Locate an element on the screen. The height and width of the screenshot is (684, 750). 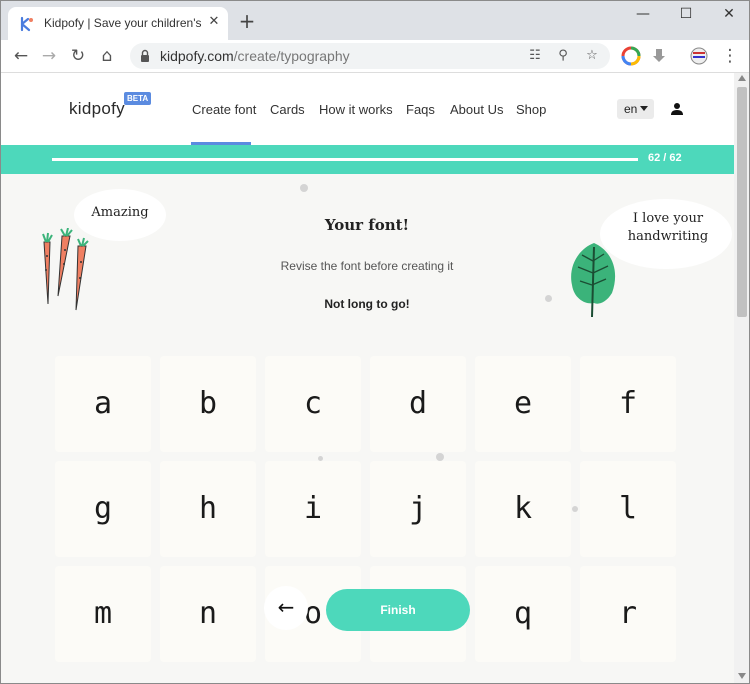
letter-card-e: e is located at coordinates (523, 404).